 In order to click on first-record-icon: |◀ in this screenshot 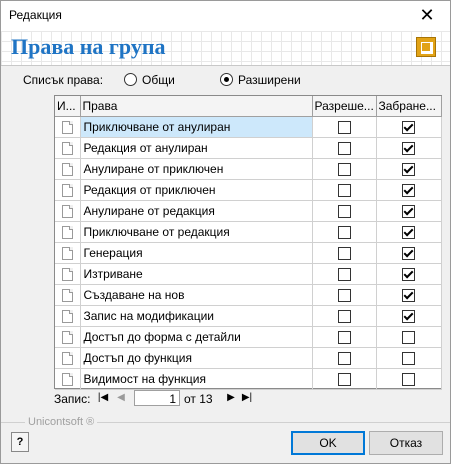, I will do `click(103, 398)`.